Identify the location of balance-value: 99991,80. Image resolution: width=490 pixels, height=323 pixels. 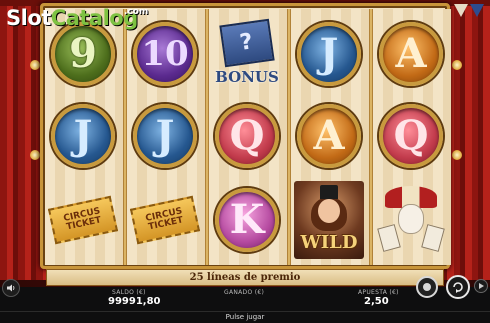
(134, 301).